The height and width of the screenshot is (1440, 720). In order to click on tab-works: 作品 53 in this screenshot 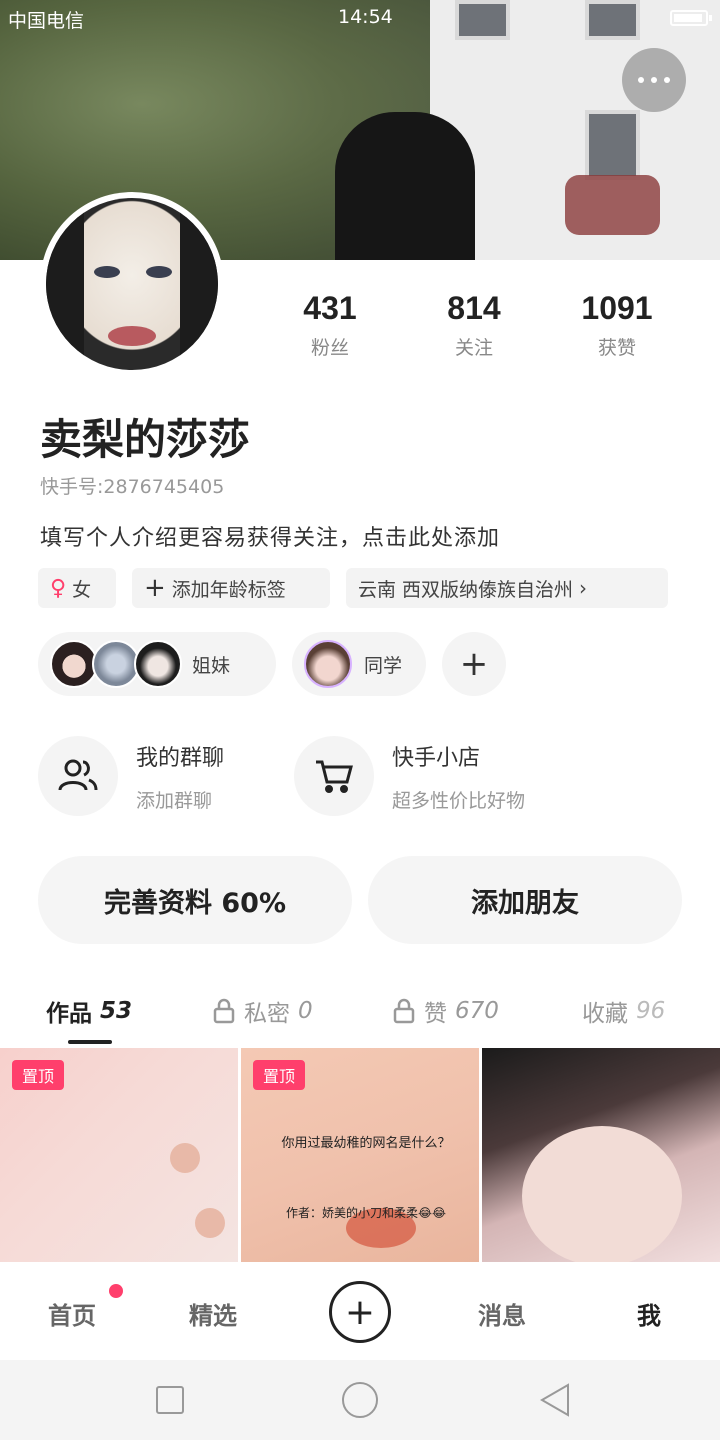, I will do `click(89, 1011)`.